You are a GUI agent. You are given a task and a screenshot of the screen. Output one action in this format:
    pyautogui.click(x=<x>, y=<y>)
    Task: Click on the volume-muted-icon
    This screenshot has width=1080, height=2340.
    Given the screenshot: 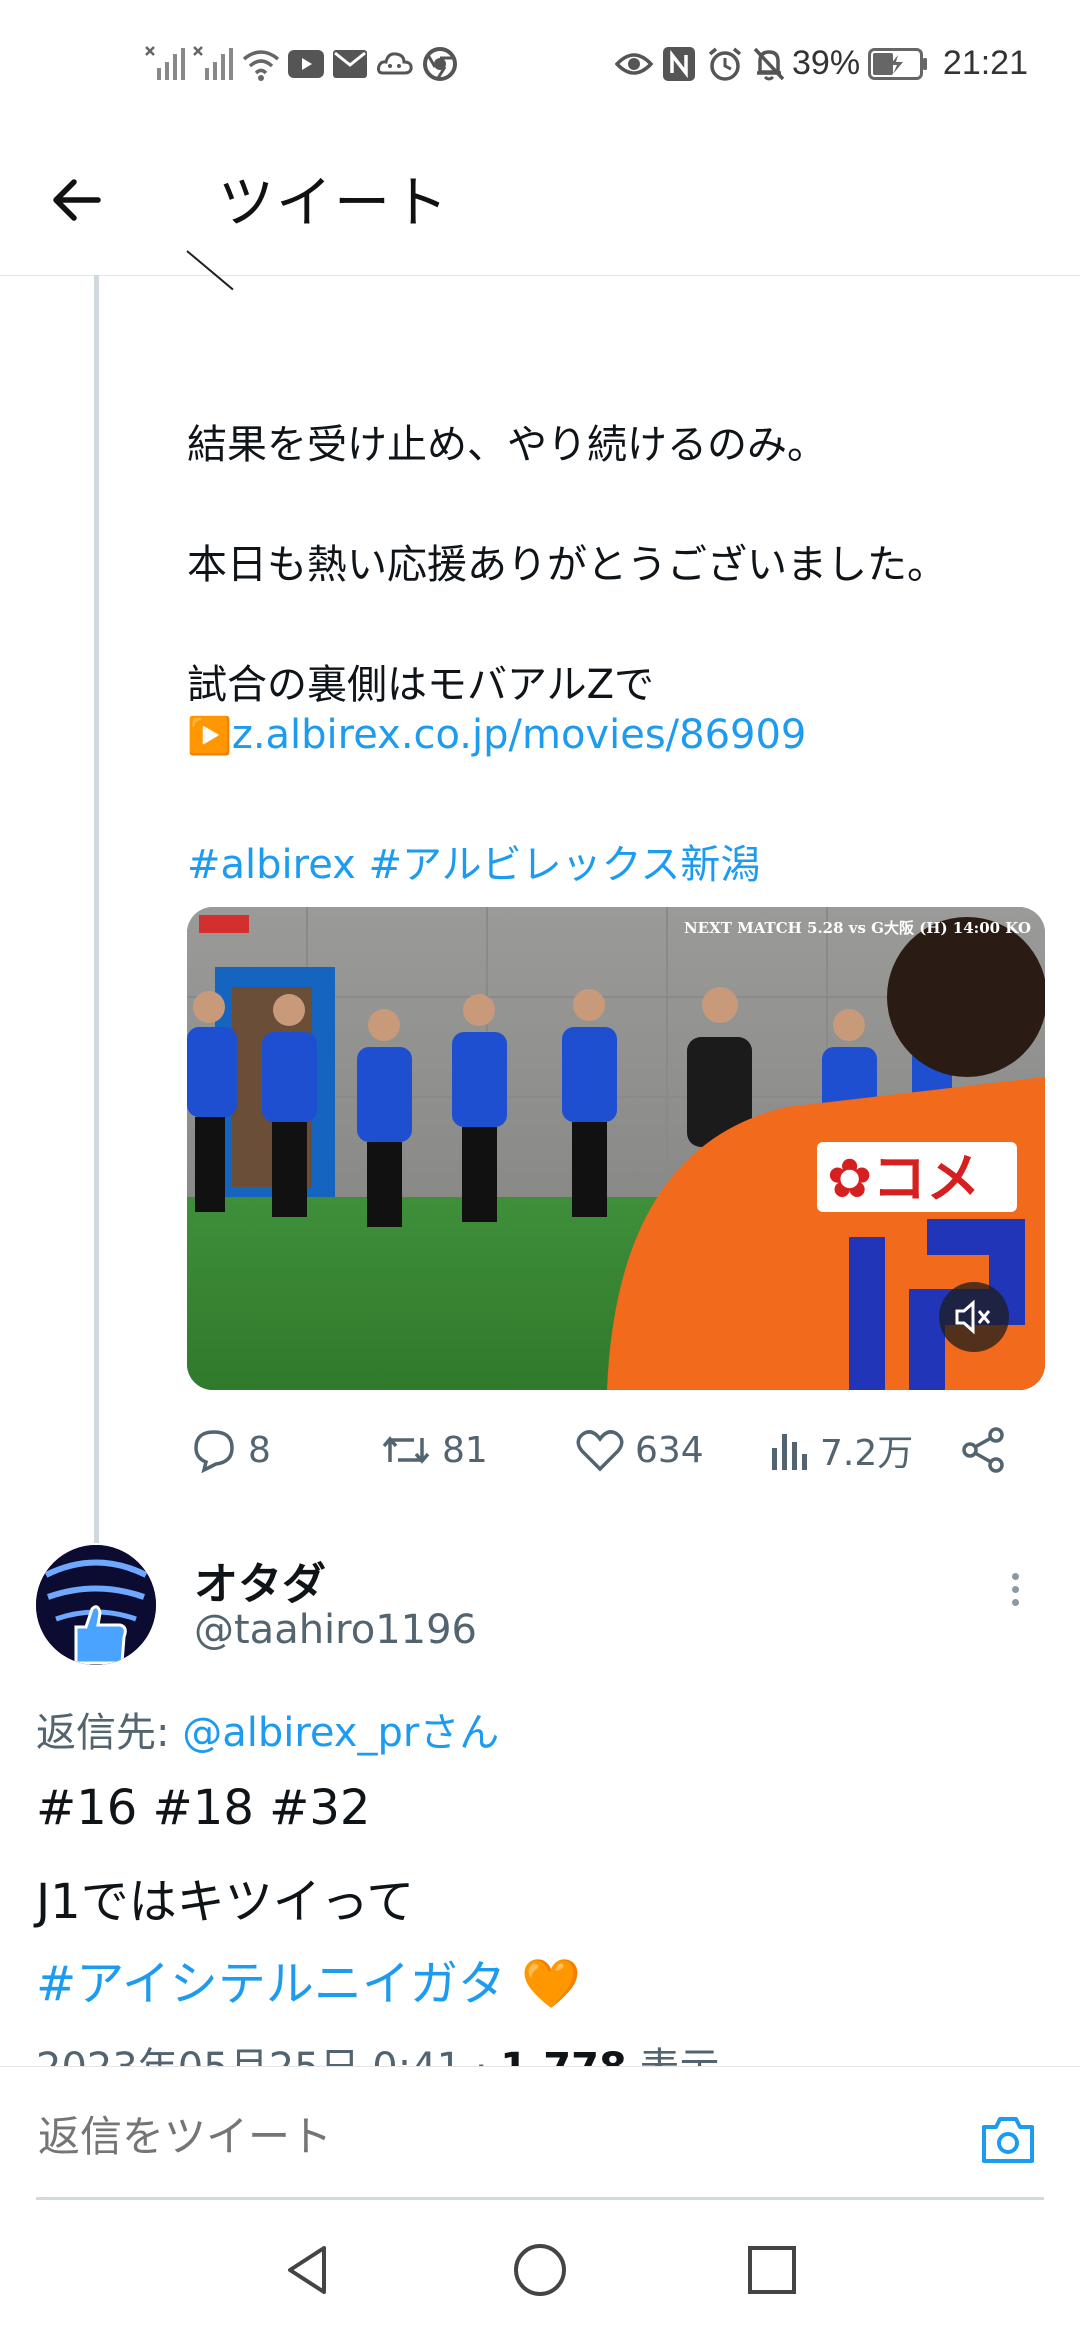 What is the action you would take?
    pyautogui.click(x=973, y=1317)
    